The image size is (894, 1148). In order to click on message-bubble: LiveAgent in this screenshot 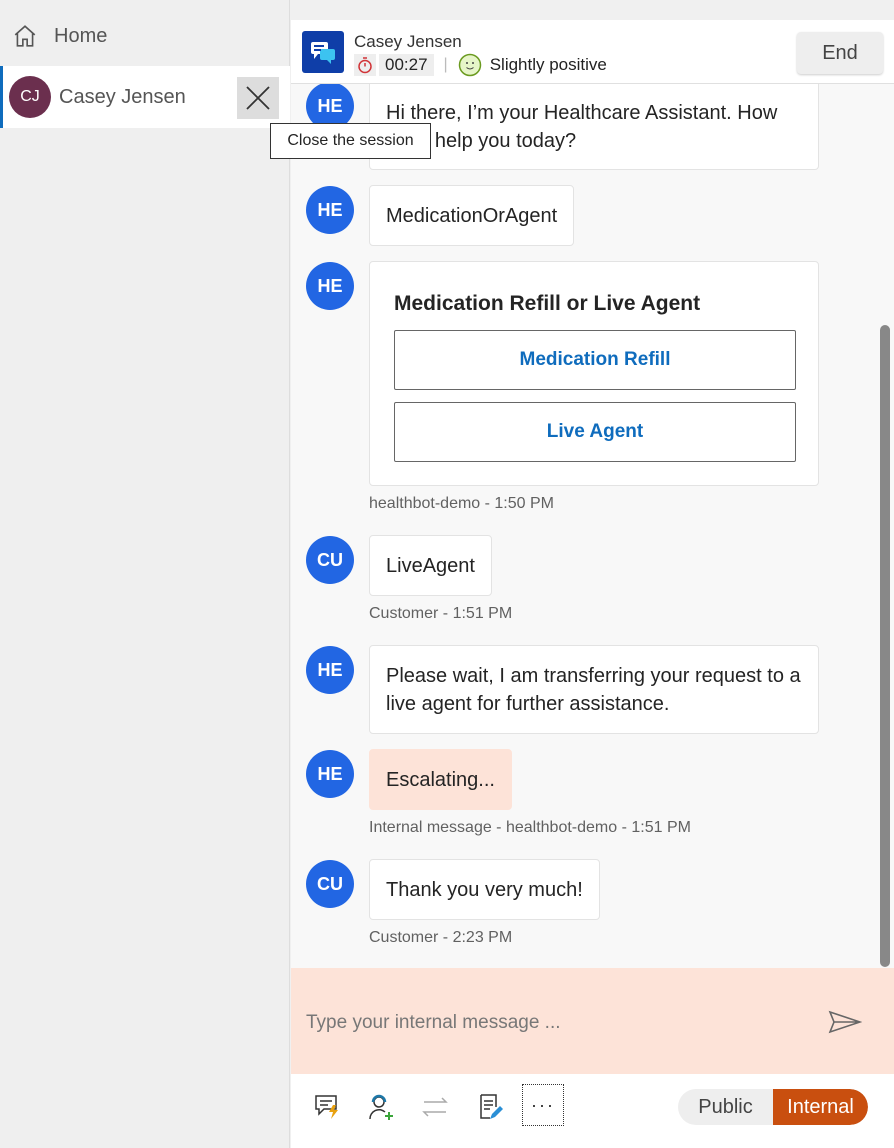, I will do `click(430, 565)`.